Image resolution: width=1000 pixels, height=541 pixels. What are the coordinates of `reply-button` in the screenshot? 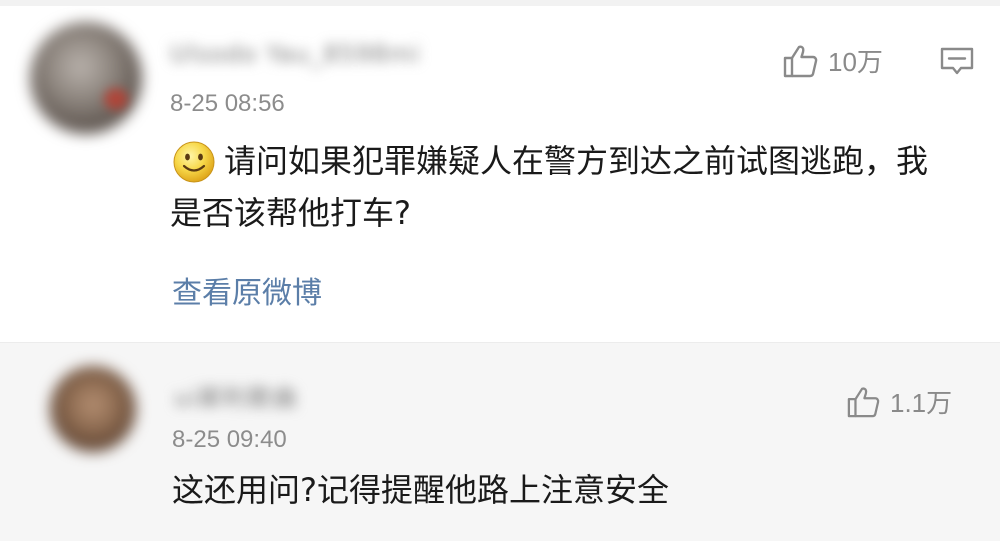 It's located at (957, 62).